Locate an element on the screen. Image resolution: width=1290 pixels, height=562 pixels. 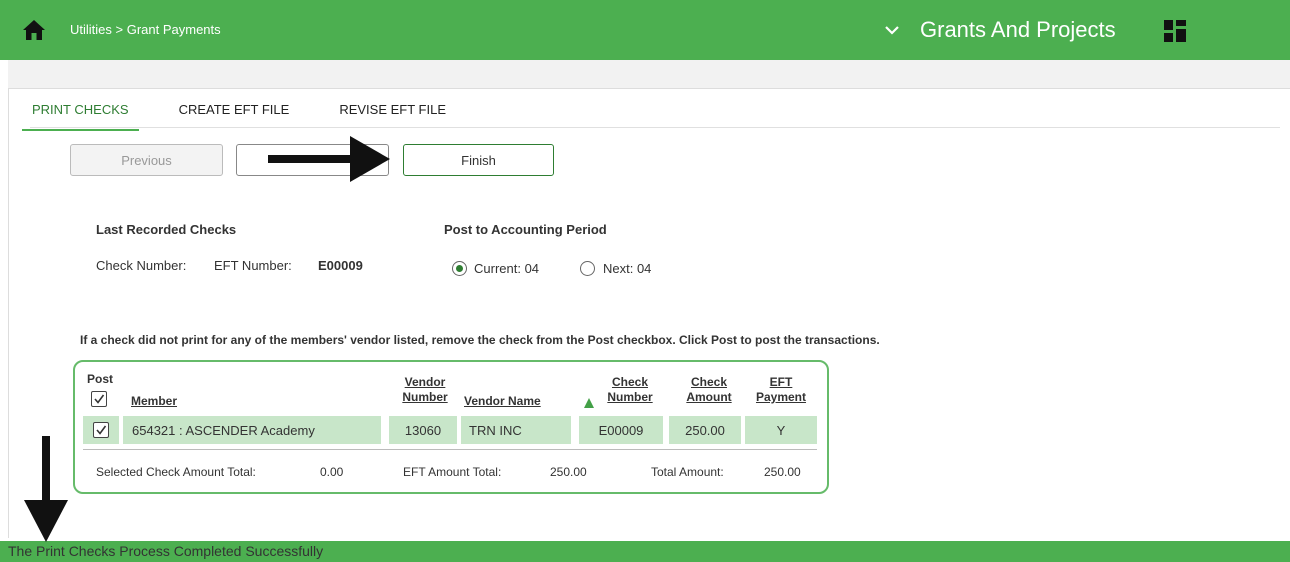
last-recorded-title: Last Recorded Checks is located at coordinates (166, 229).